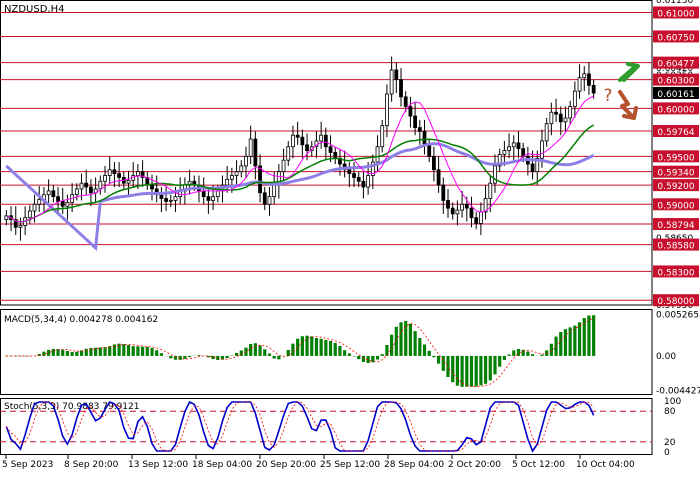 This screenshot has width=700, height=500. Describe the element at coordinates (628, 105) in the screenshot. I see `arrow-down-icon` at that location.